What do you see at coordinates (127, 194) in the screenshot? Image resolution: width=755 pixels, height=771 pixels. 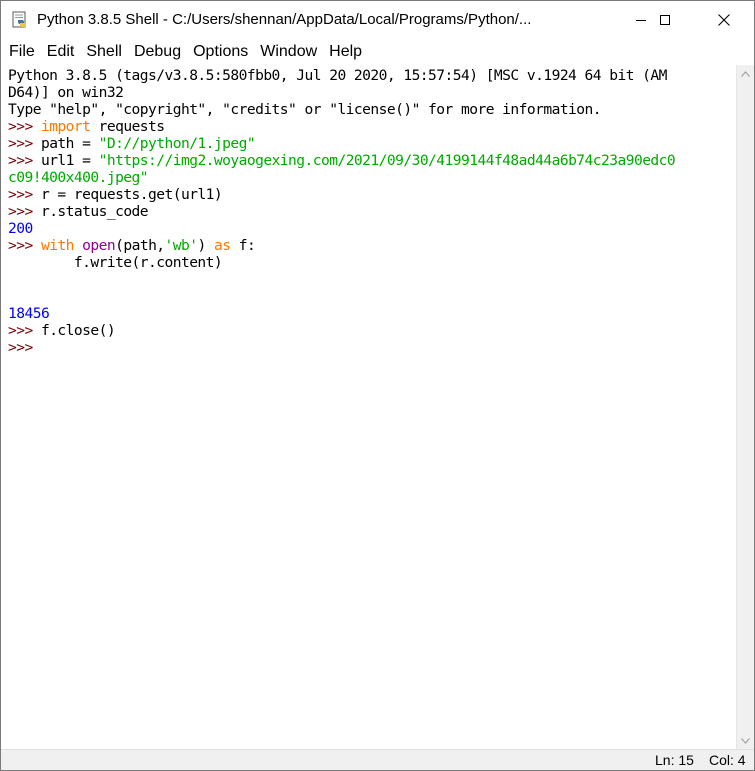 I see `code-token: r = requests.get(url1)` at bounding box center [127, 194].